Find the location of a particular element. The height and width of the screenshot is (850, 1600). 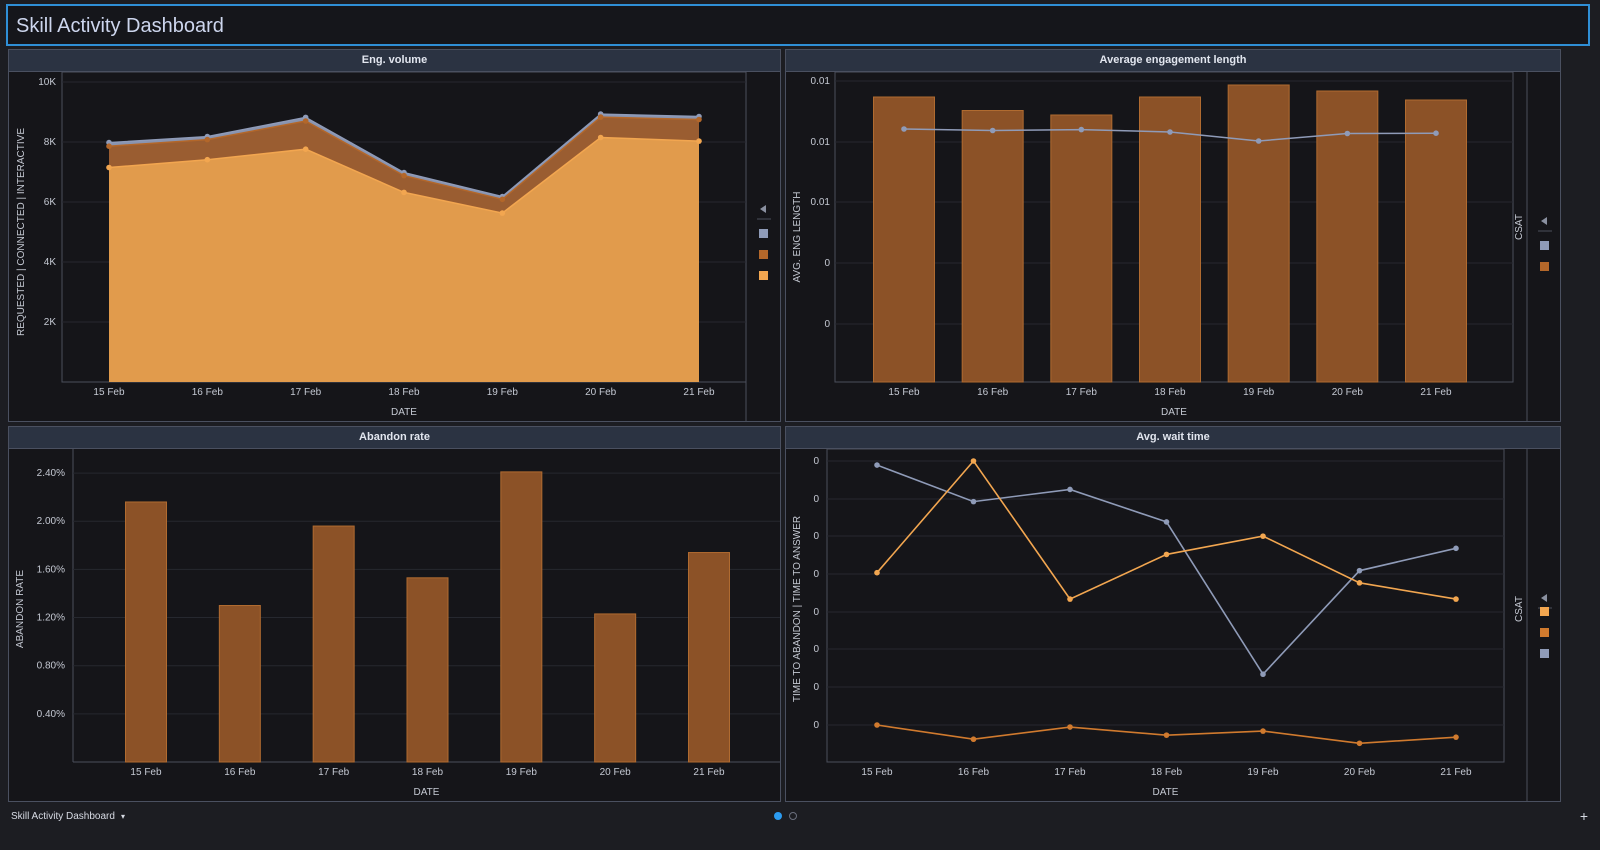

y-tick-label: 1.20% is located at coordinates (51, 618).